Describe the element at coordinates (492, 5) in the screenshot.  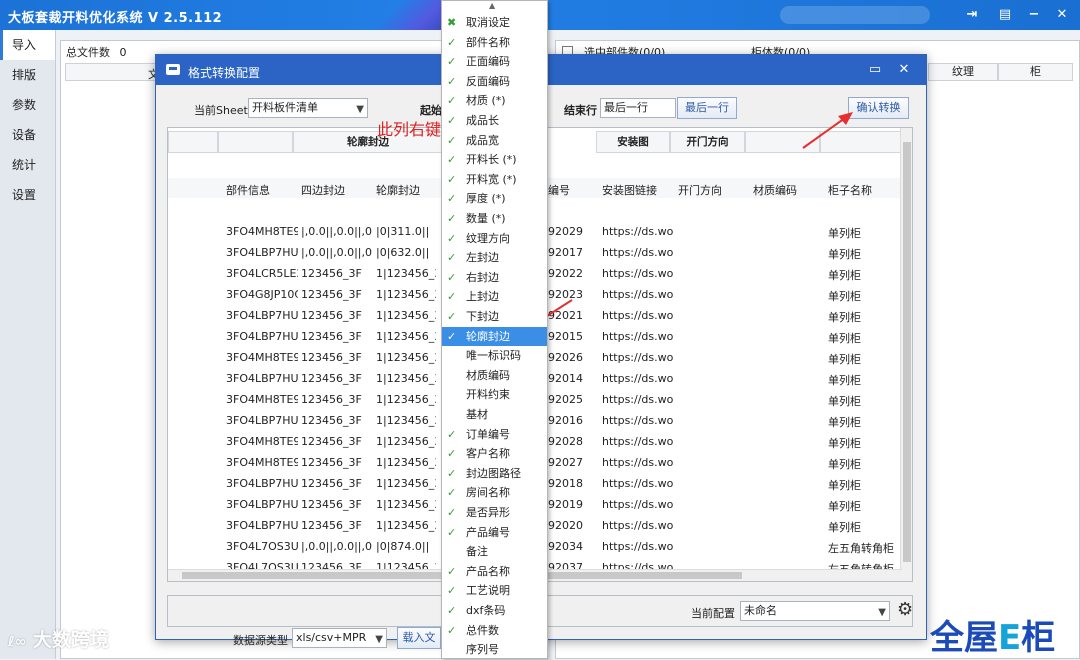
I see `scroll-up-icon: ▲` at that location.